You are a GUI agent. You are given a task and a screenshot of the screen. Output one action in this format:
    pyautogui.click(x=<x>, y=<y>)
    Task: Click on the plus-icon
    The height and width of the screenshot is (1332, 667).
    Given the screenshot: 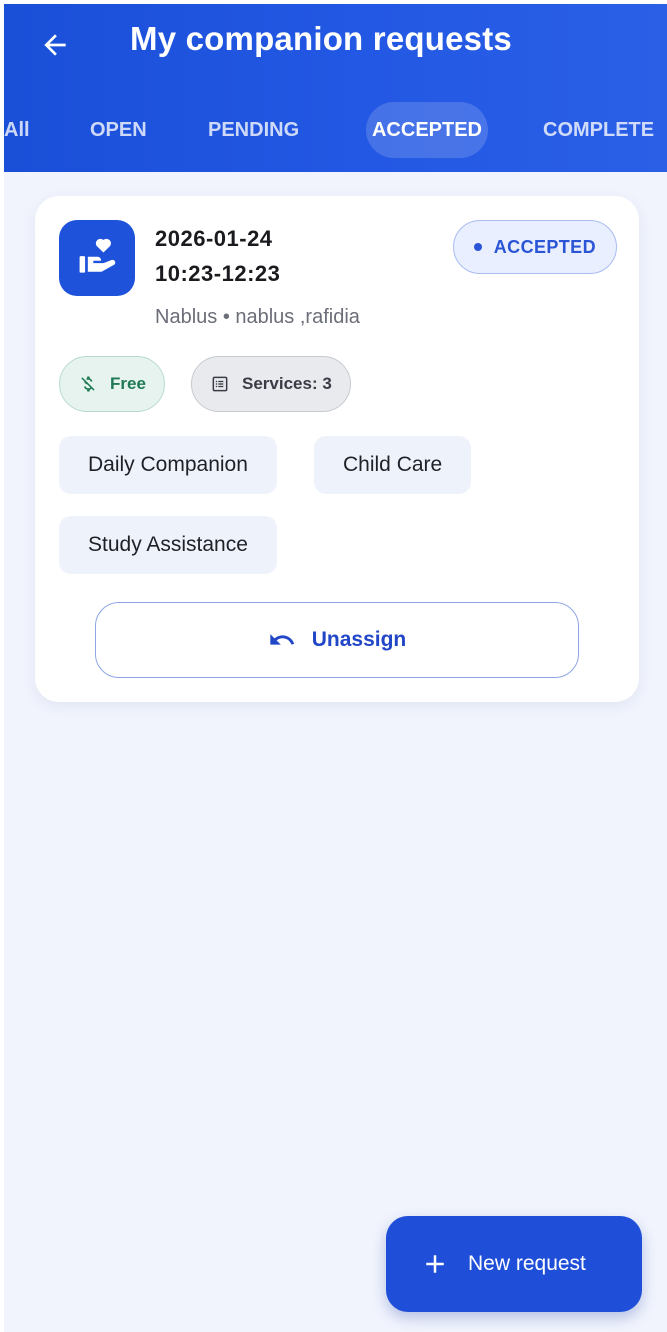 What is the action you would take?
    pyautogui.click(x=435, y=1264)
    